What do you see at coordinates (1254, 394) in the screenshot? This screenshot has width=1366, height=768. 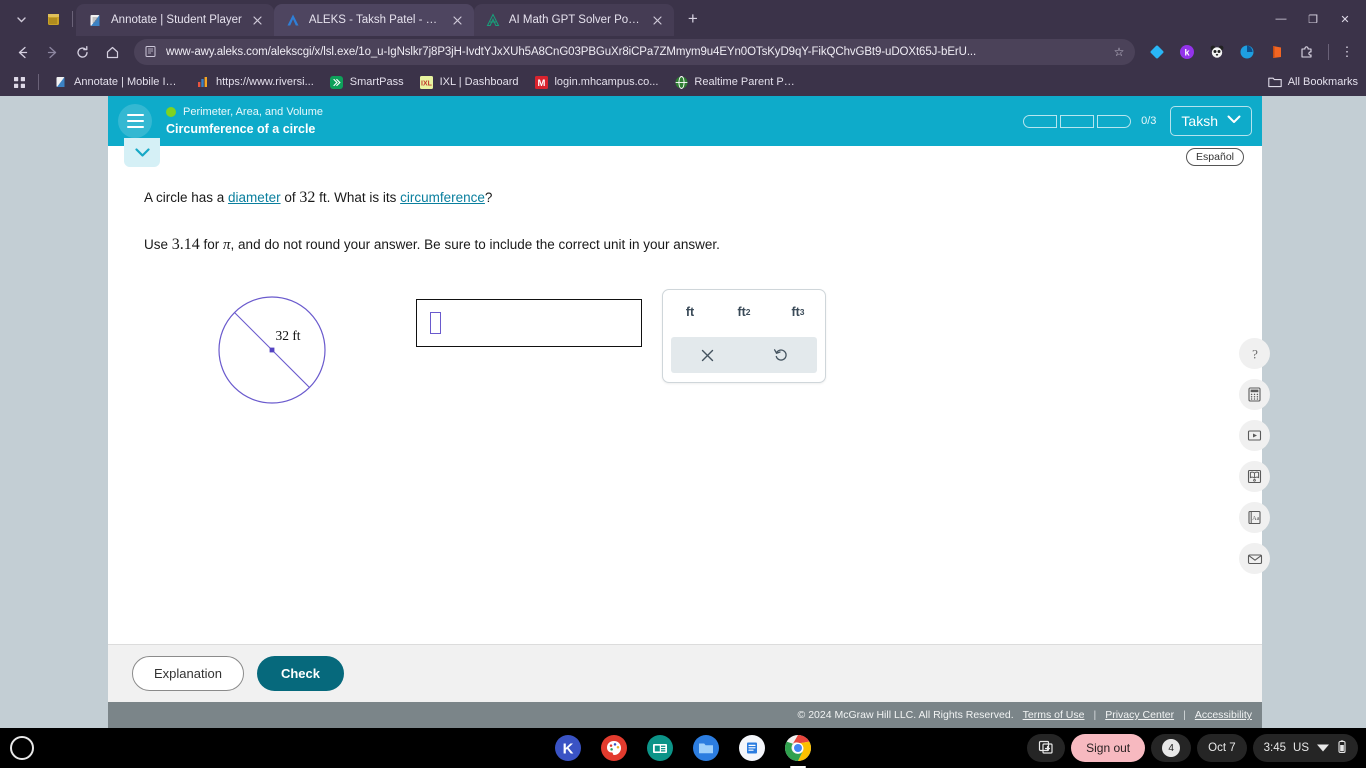 I see `calculator-icon` at bounding box center [1254, 394].